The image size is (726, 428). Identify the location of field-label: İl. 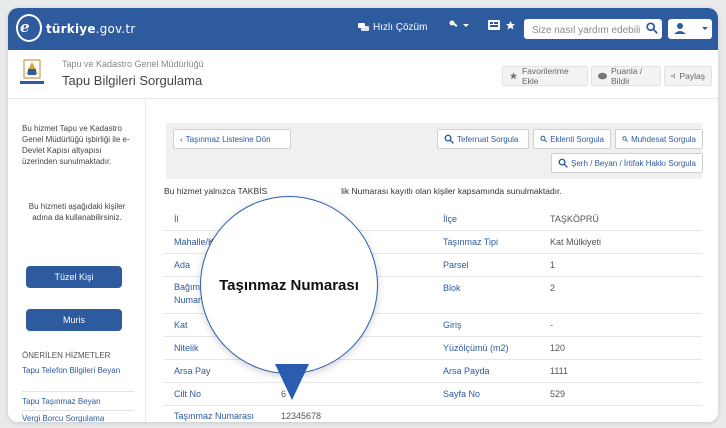
(176, 219).